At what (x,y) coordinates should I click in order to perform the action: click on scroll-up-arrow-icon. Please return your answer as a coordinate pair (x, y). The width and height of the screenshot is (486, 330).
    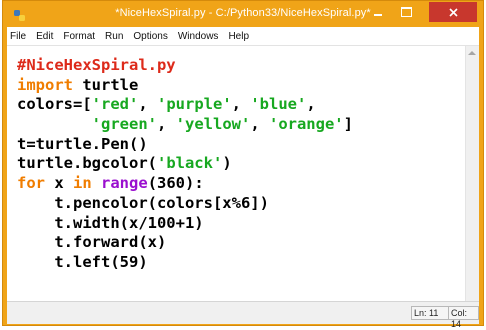
    Looking at the image, I should click on (472, 53).